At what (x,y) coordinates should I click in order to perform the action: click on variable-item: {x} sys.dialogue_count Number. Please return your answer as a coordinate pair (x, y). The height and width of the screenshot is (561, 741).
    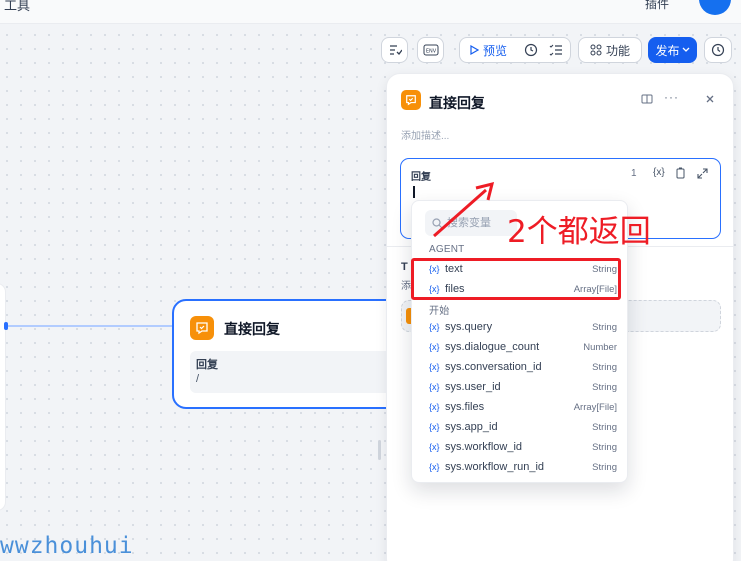
    Looking at the image, I should click on (521, 347).